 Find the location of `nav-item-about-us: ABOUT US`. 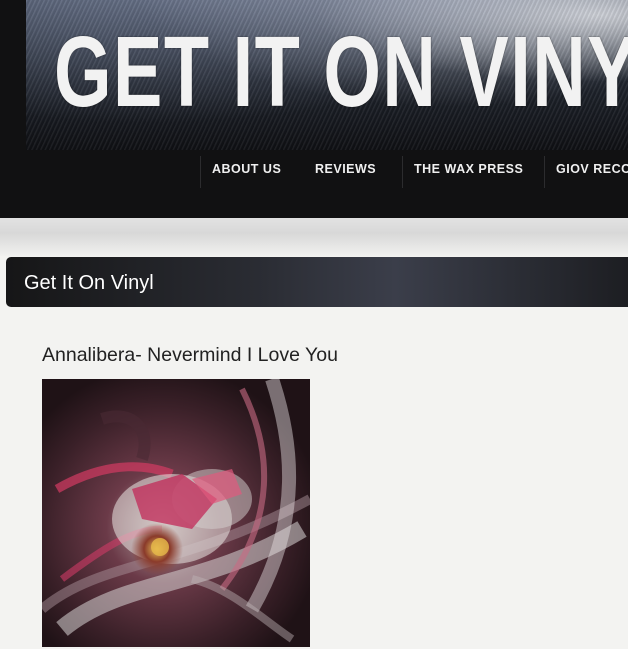

nav-item-about-us: ABOUT US is located at coordinates (240, 172).